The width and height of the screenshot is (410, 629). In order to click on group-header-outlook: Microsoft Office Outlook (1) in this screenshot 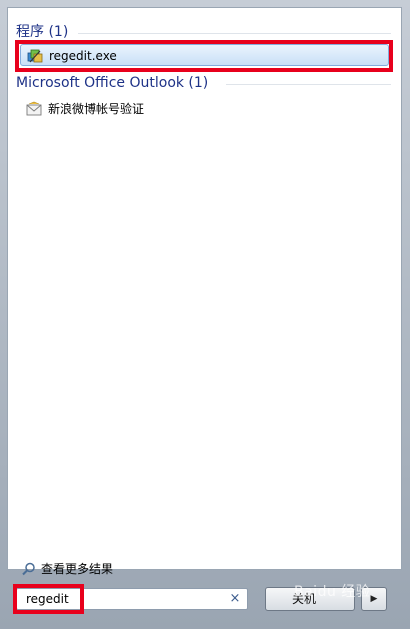, I will do `click(112, 83)`.